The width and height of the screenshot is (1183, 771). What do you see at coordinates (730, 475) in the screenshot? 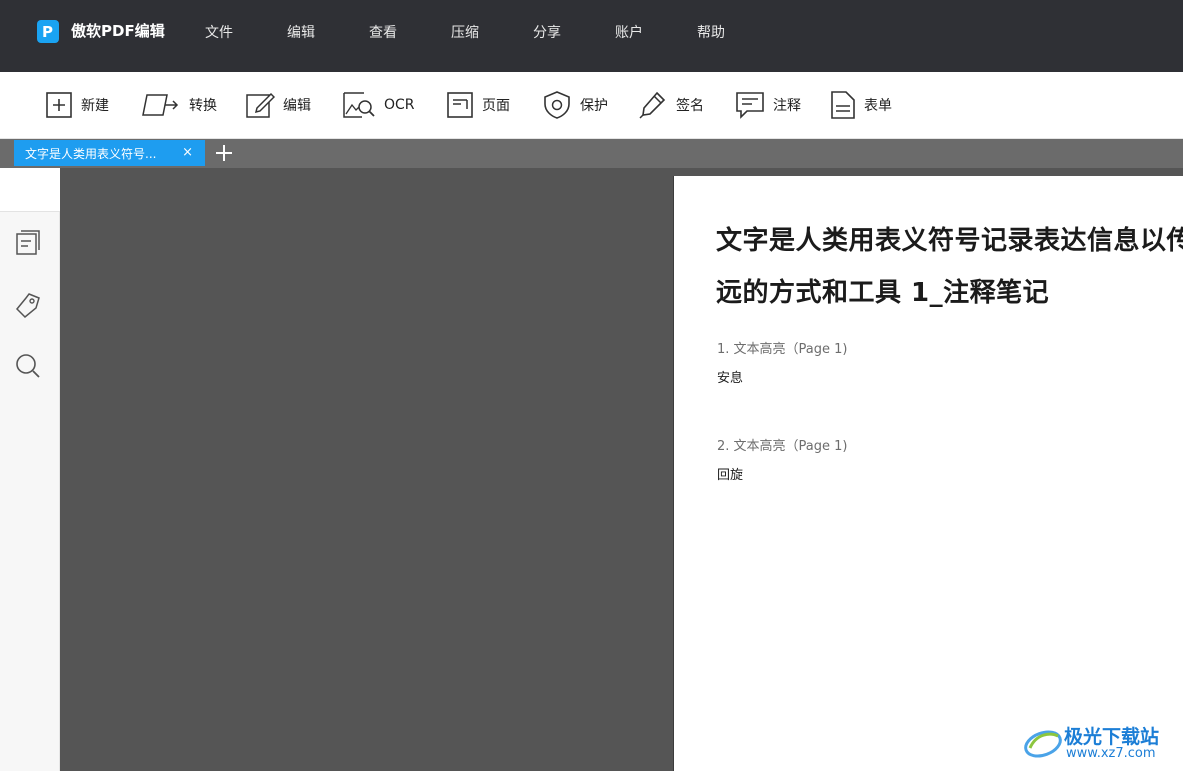
I see `annotation-text: 回旋` at bounding box center [730, 475].